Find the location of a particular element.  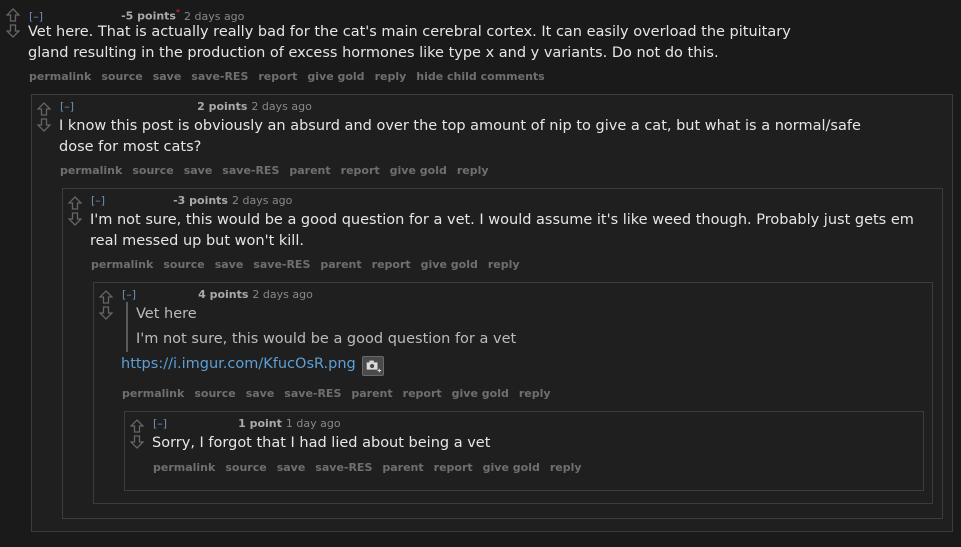

comment-1-tagline: [–] -5 points* 2 days ago is located at coordinates (136, 14).